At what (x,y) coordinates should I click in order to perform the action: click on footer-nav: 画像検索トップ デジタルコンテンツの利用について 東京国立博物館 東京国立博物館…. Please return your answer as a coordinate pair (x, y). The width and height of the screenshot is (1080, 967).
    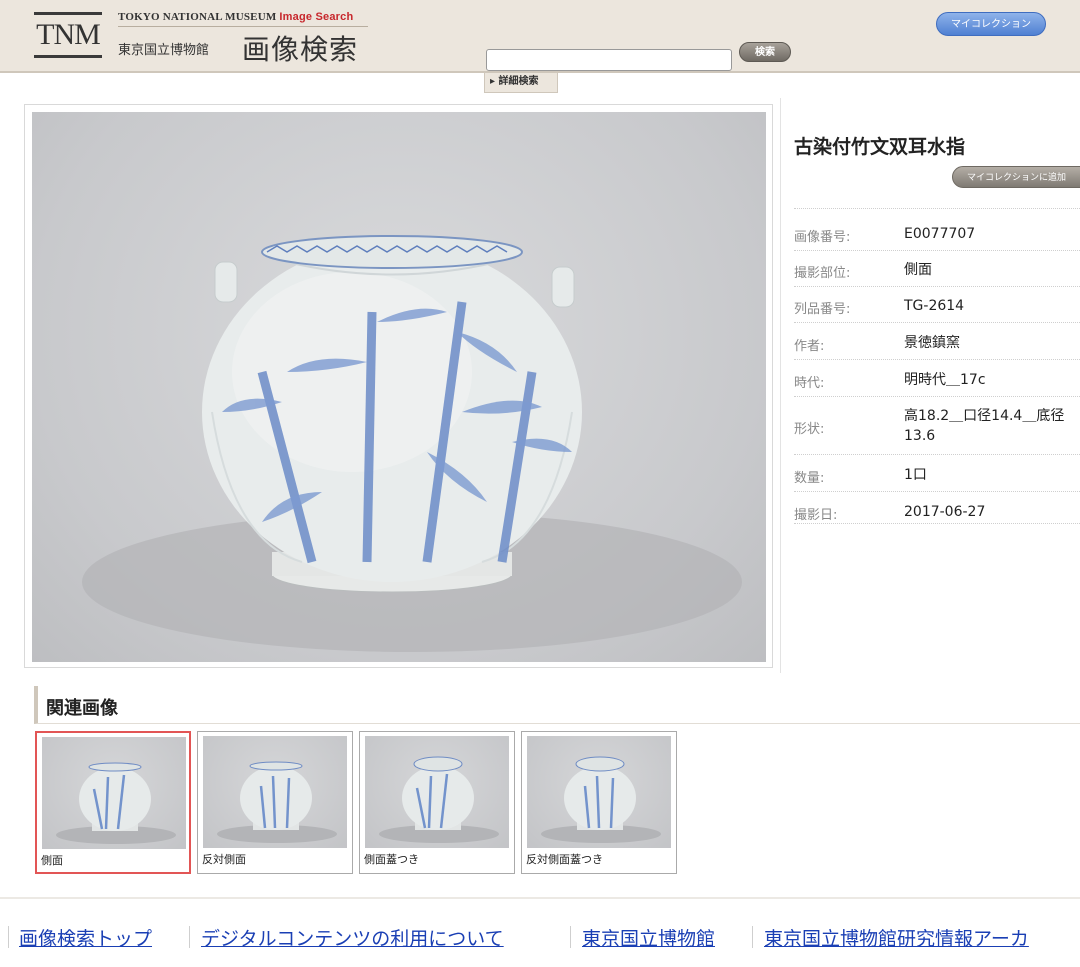
    Looking at the image, I should click on (540, 941).